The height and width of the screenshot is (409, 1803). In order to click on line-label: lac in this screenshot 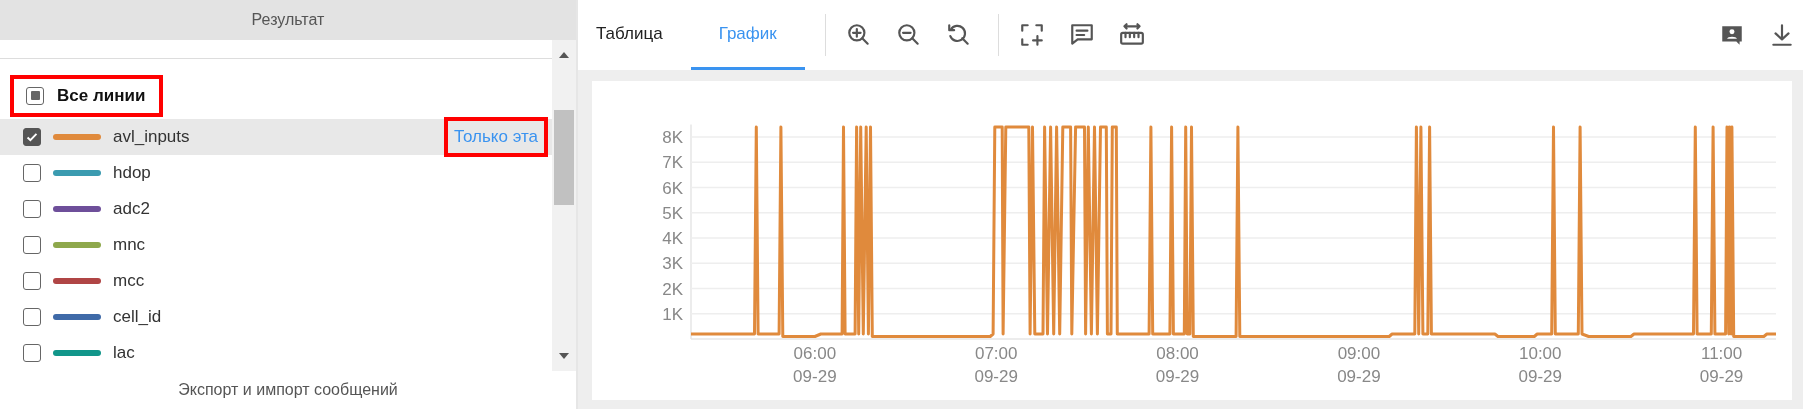, I will do `click(124, 353)`.